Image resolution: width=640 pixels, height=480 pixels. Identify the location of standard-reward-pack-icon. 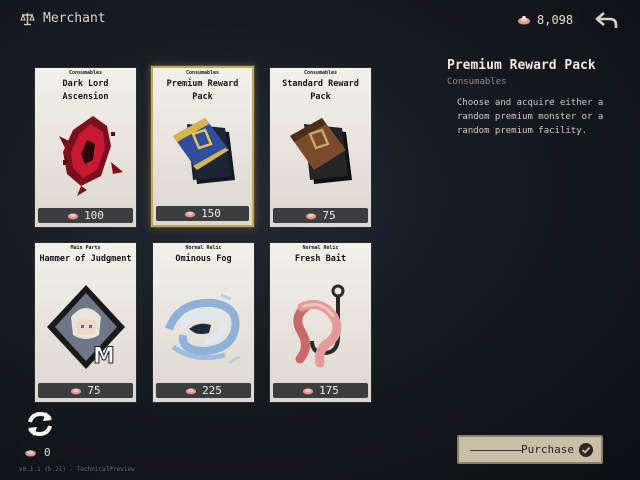
(321, 151).